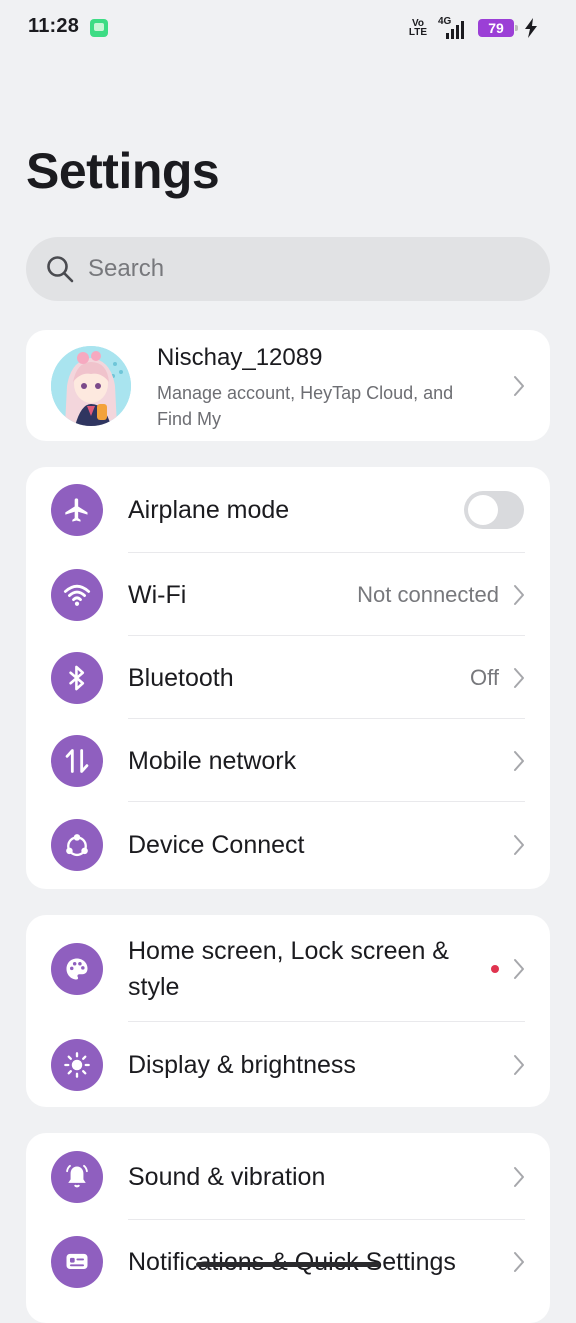 The height and width of the screenshot is (1323, 576). Describe the element at coordinates (288, 1264) in the screenshot. I see `gesture-navigation-handle` at that location.